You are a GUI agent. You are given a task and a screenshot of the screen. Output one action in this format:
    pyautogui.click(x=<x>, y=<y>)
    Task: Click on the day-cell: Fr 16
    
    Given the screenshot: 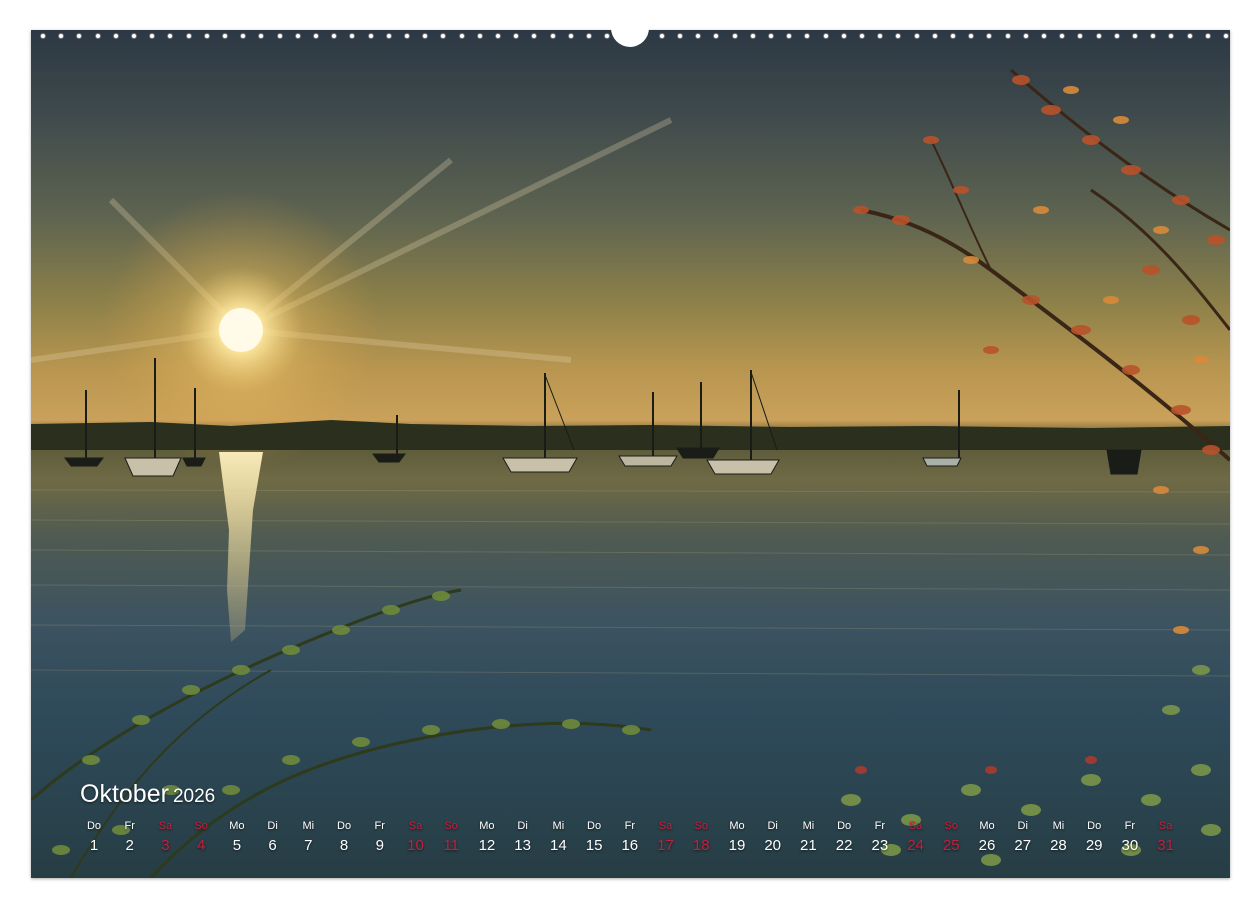 What is the action you would take?
    pyautogui.click(x=630, y=838)
    